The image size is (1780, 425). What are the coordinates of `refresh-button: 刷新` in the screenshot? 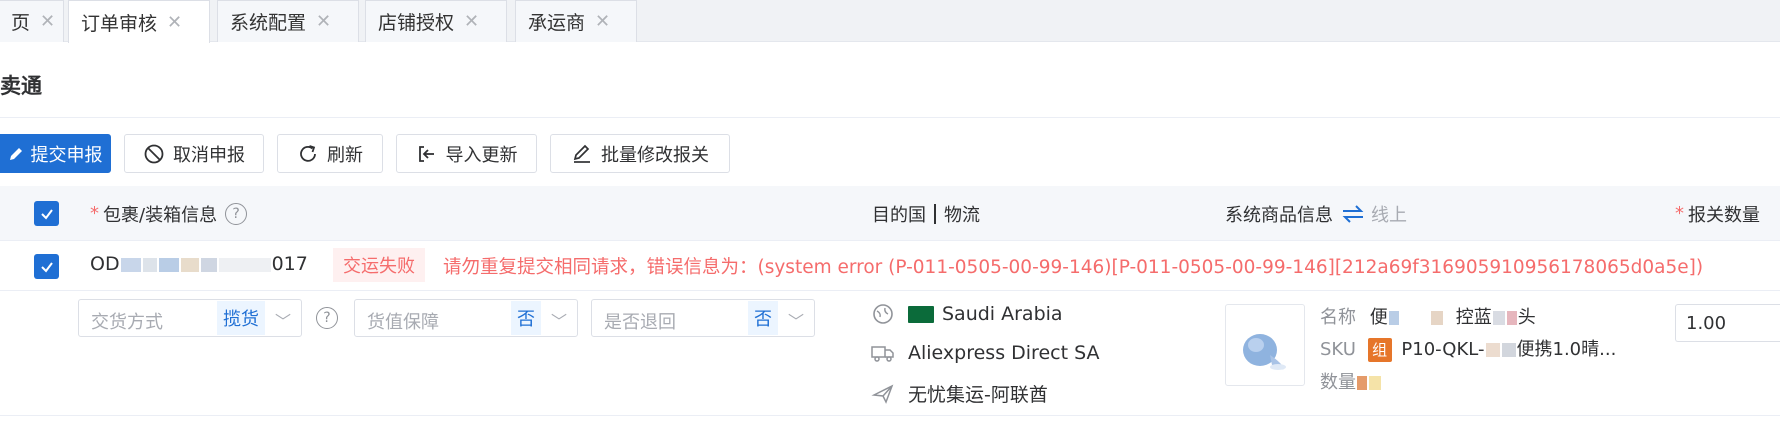 It's located at (330, 153).